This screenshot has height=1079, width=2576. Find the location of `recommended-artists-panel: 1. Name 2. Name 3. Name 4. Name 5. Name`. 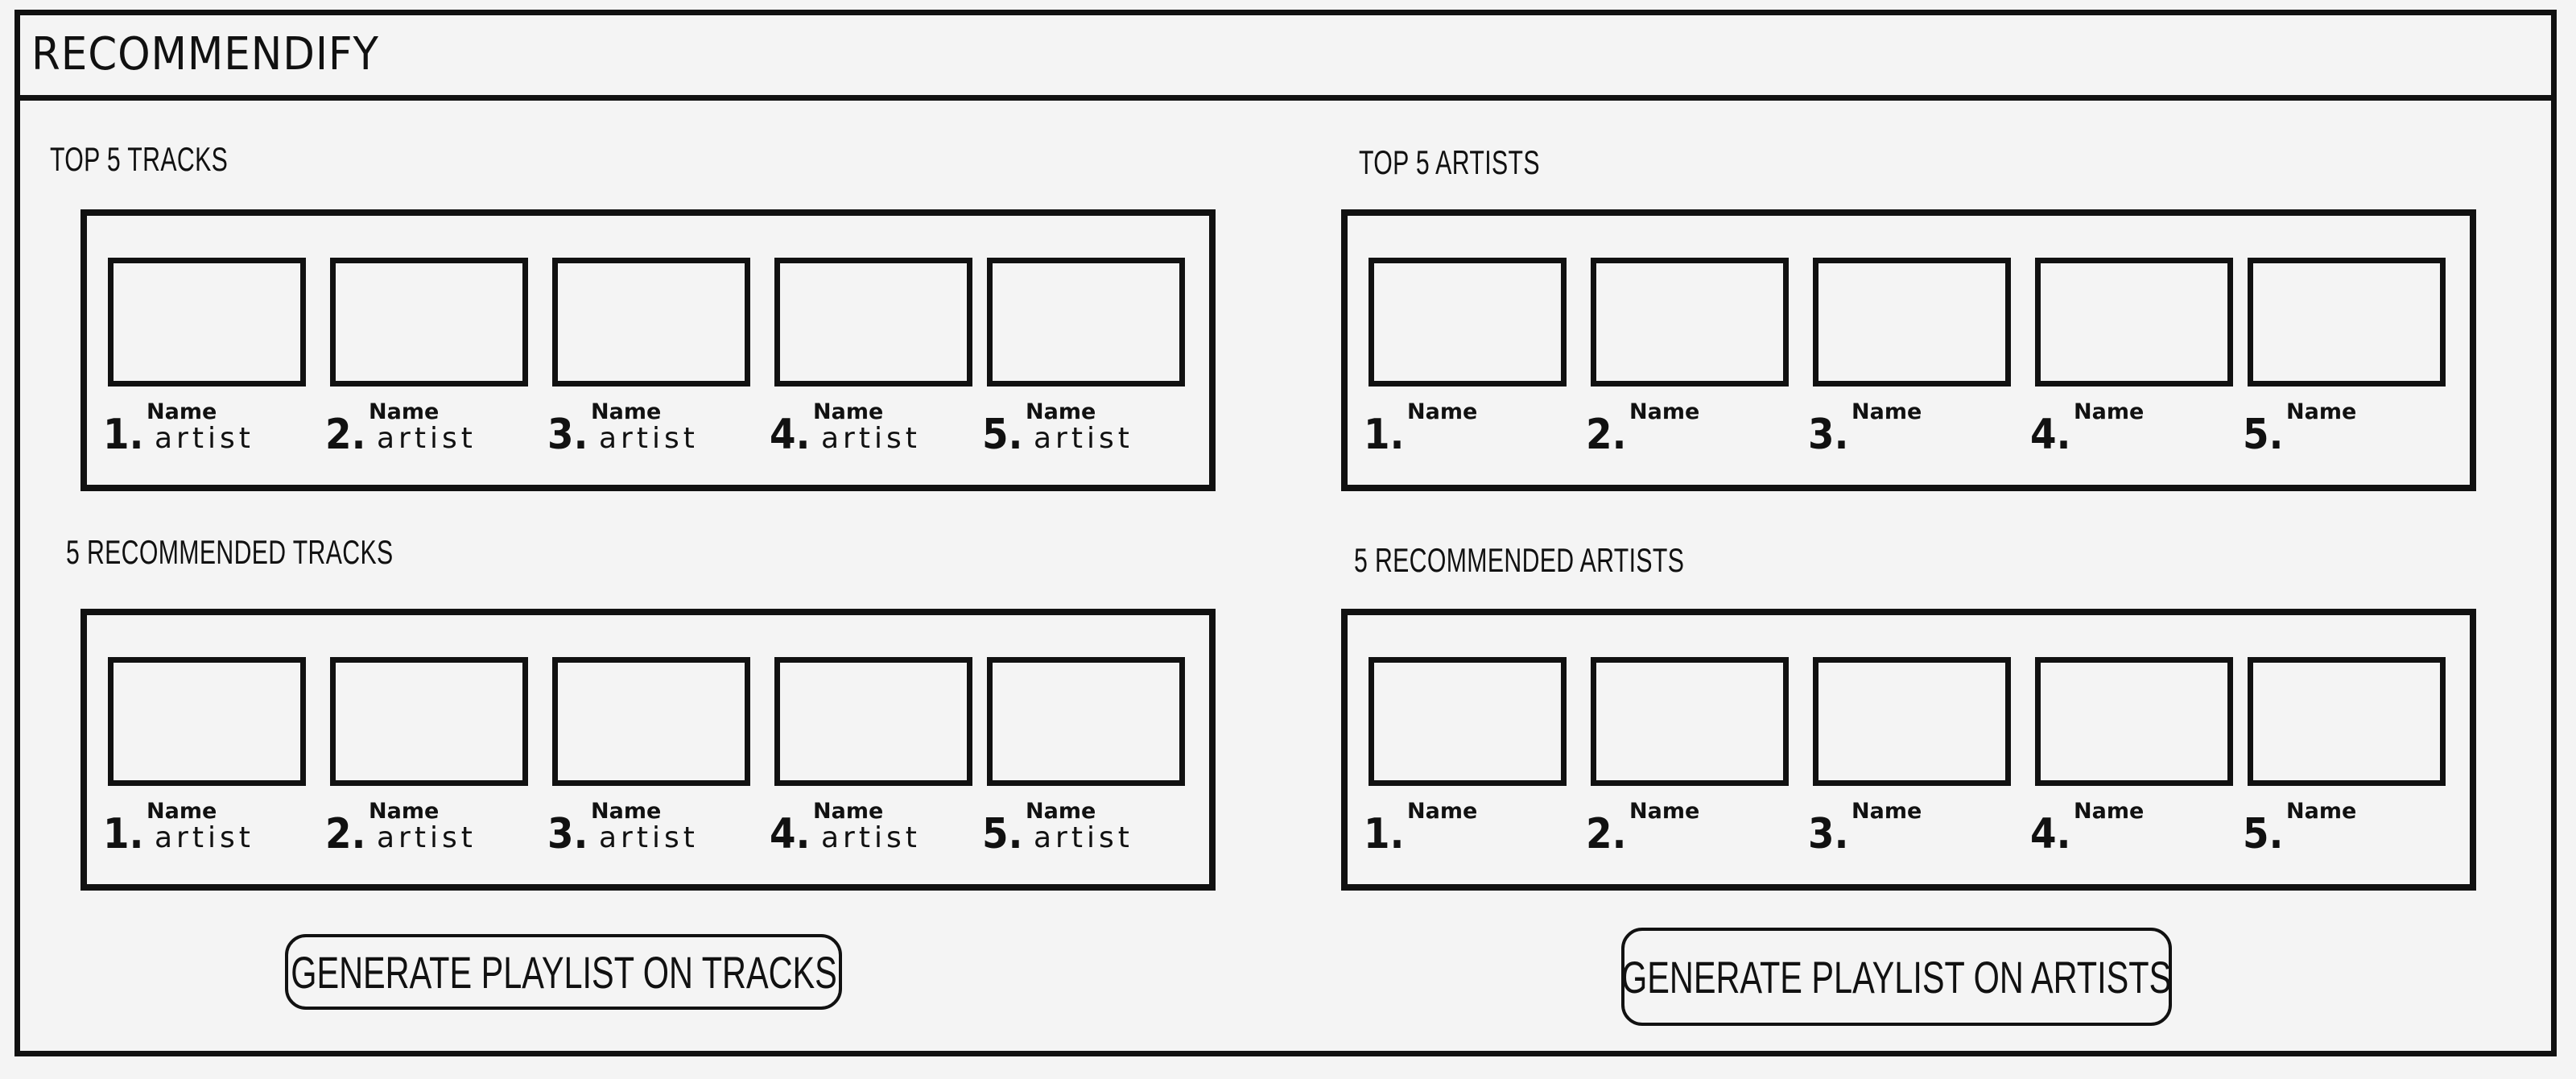

recommended-artists-panel: 1. Name 2. Name 3. Name 4. Name 5. Name is located at coordinates (1908, 750).